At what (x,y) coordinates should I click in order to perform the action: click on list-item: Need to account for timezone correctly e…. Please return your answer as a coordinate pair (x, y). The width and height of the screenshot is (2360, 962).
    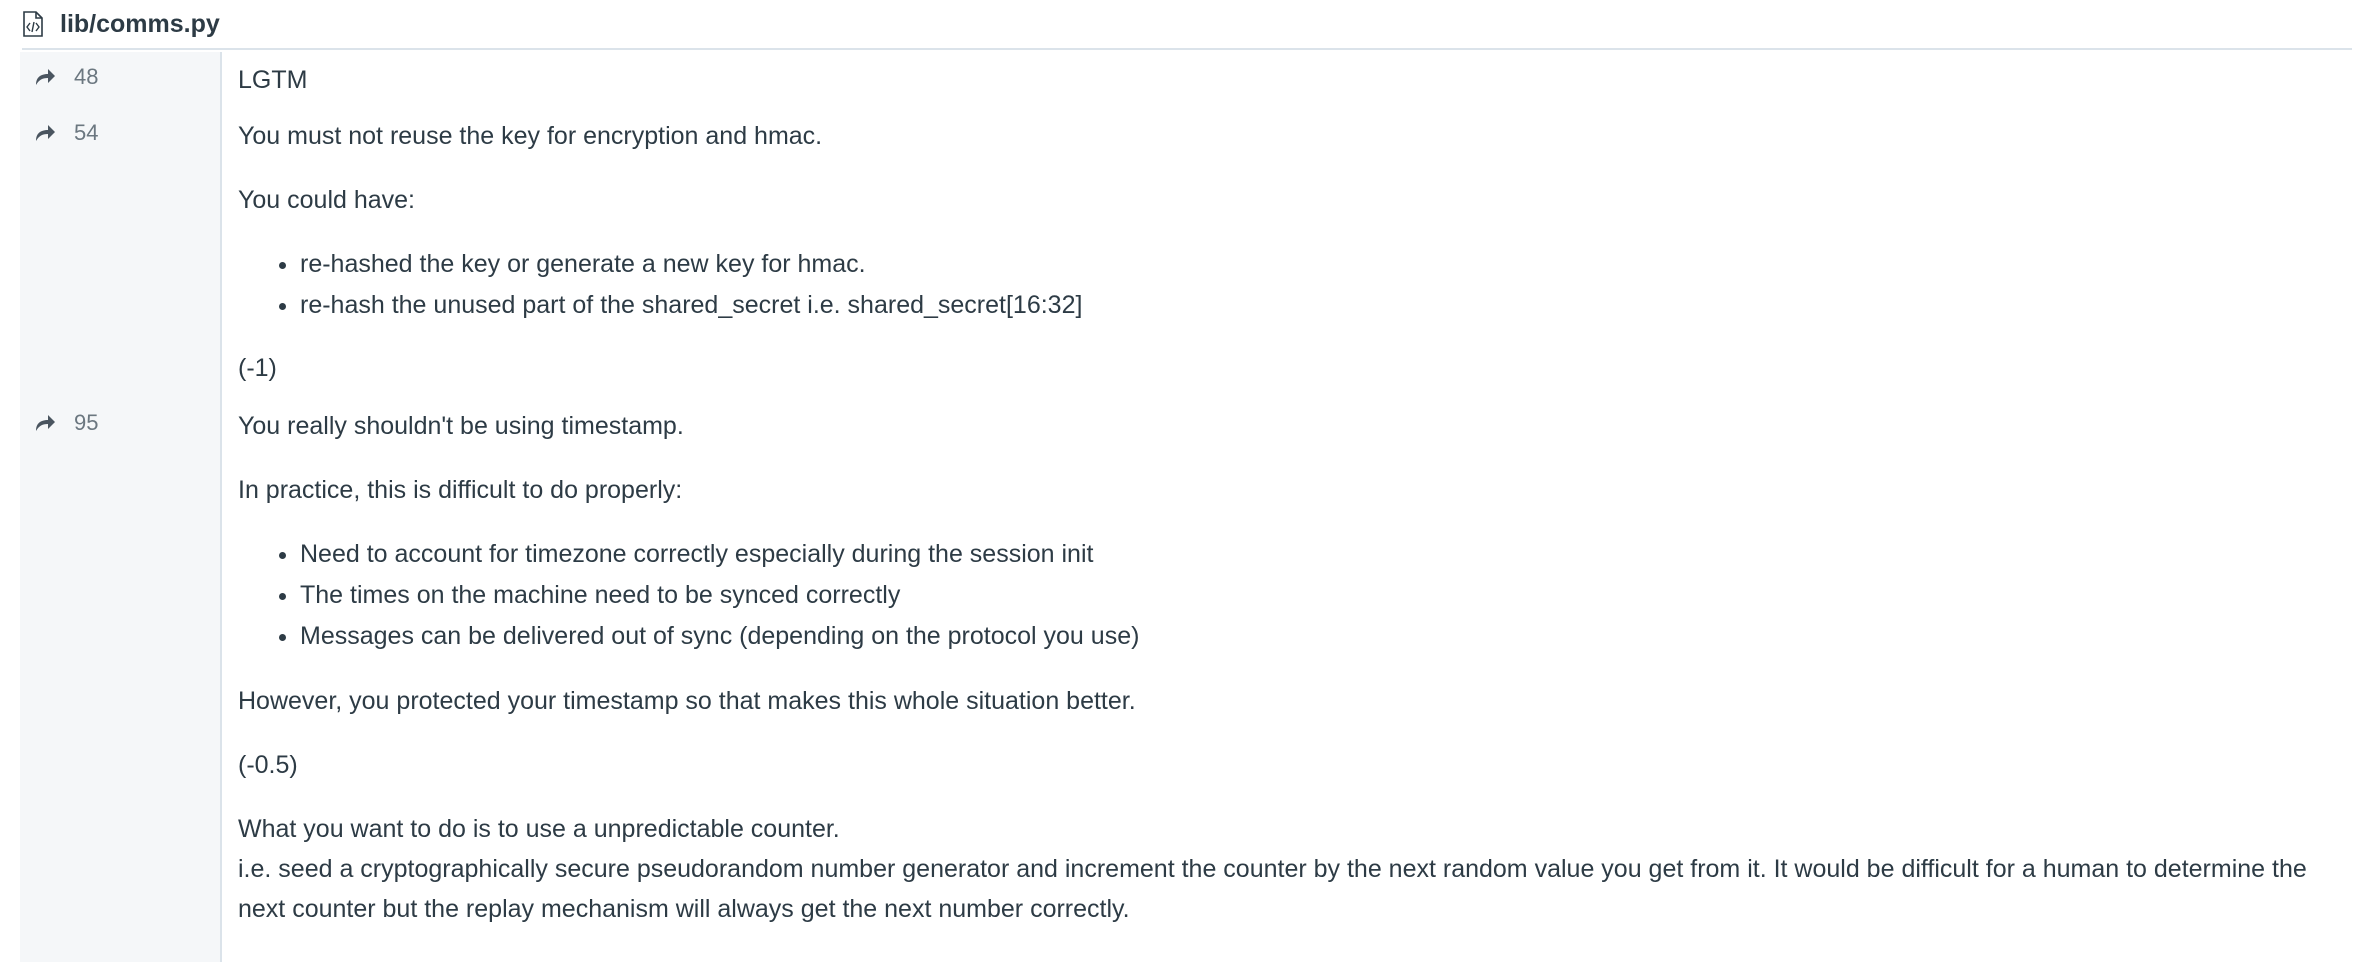
    Looking at the image, I should click on (1319, 554).